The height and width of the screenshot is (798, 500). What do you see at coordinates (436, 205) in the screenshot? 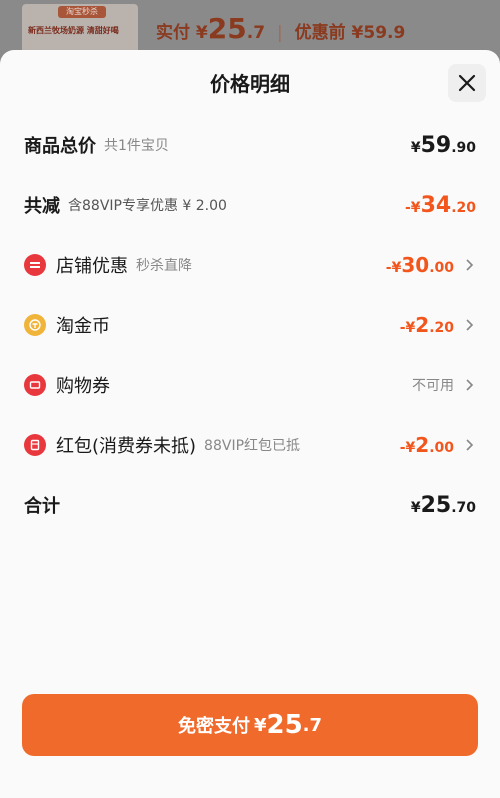
I see `value-int: 34` at bounding box center [436, 205].